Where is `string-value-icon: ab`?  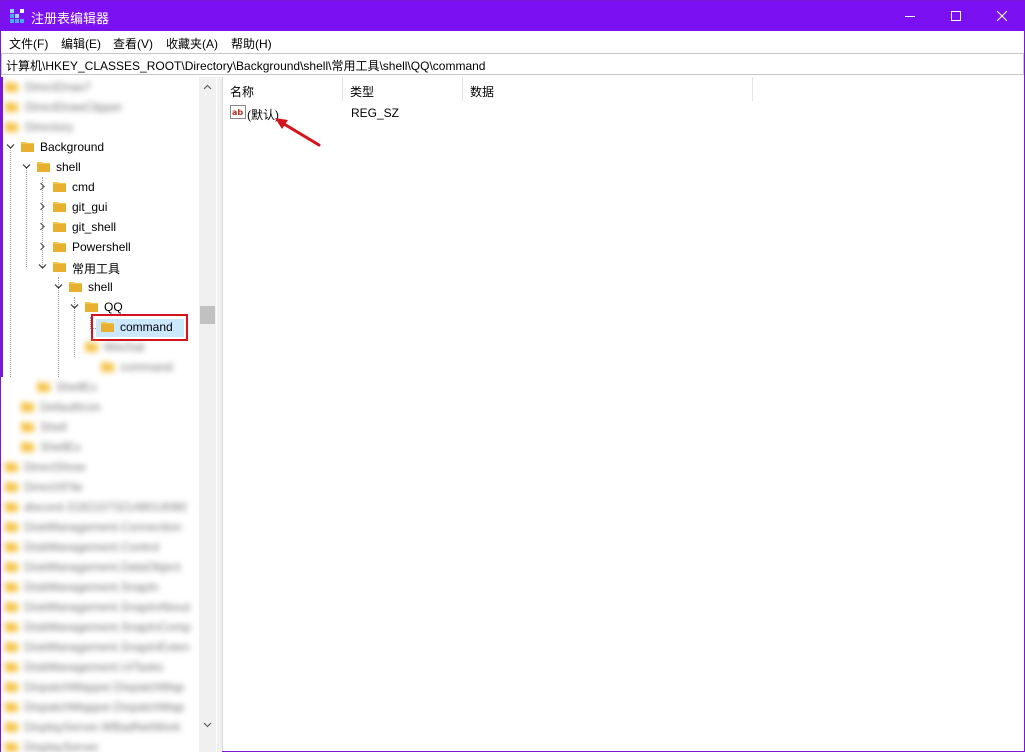
string-value-icon: ab is located at coordinates (238, 112).